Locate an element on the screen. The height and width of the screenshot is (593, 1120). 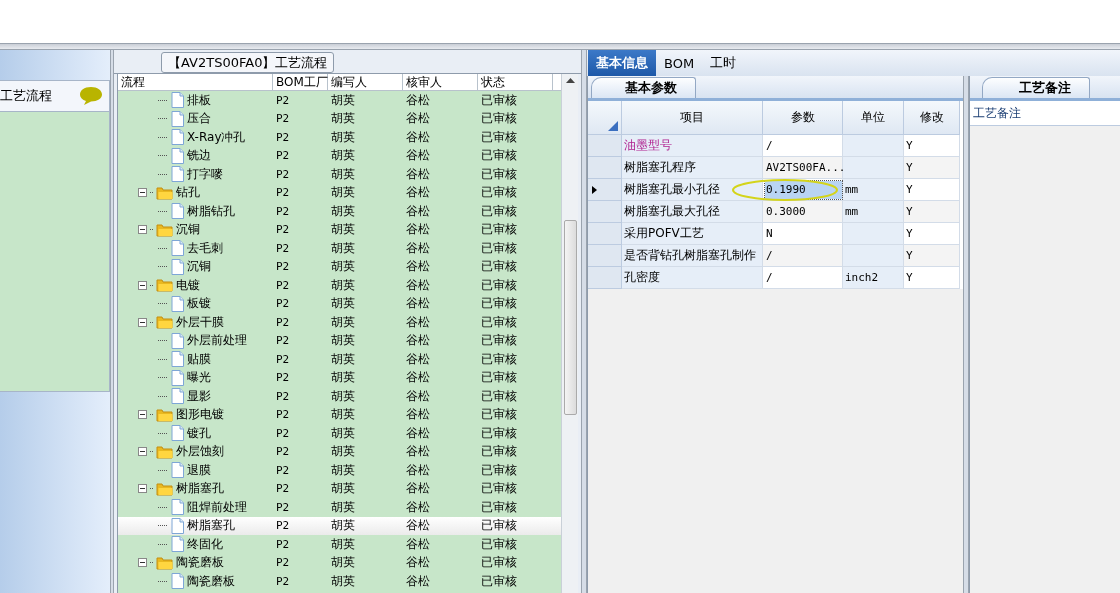
tree-item-label: 阻焊前处理 is located at coordinates (217, 507).